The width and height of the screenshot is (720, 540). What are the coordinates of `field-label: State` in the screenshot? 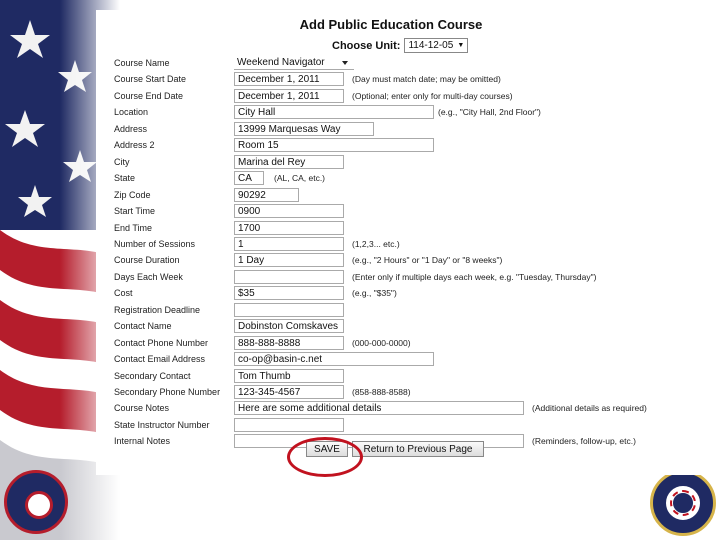 It's located at (125, 178).